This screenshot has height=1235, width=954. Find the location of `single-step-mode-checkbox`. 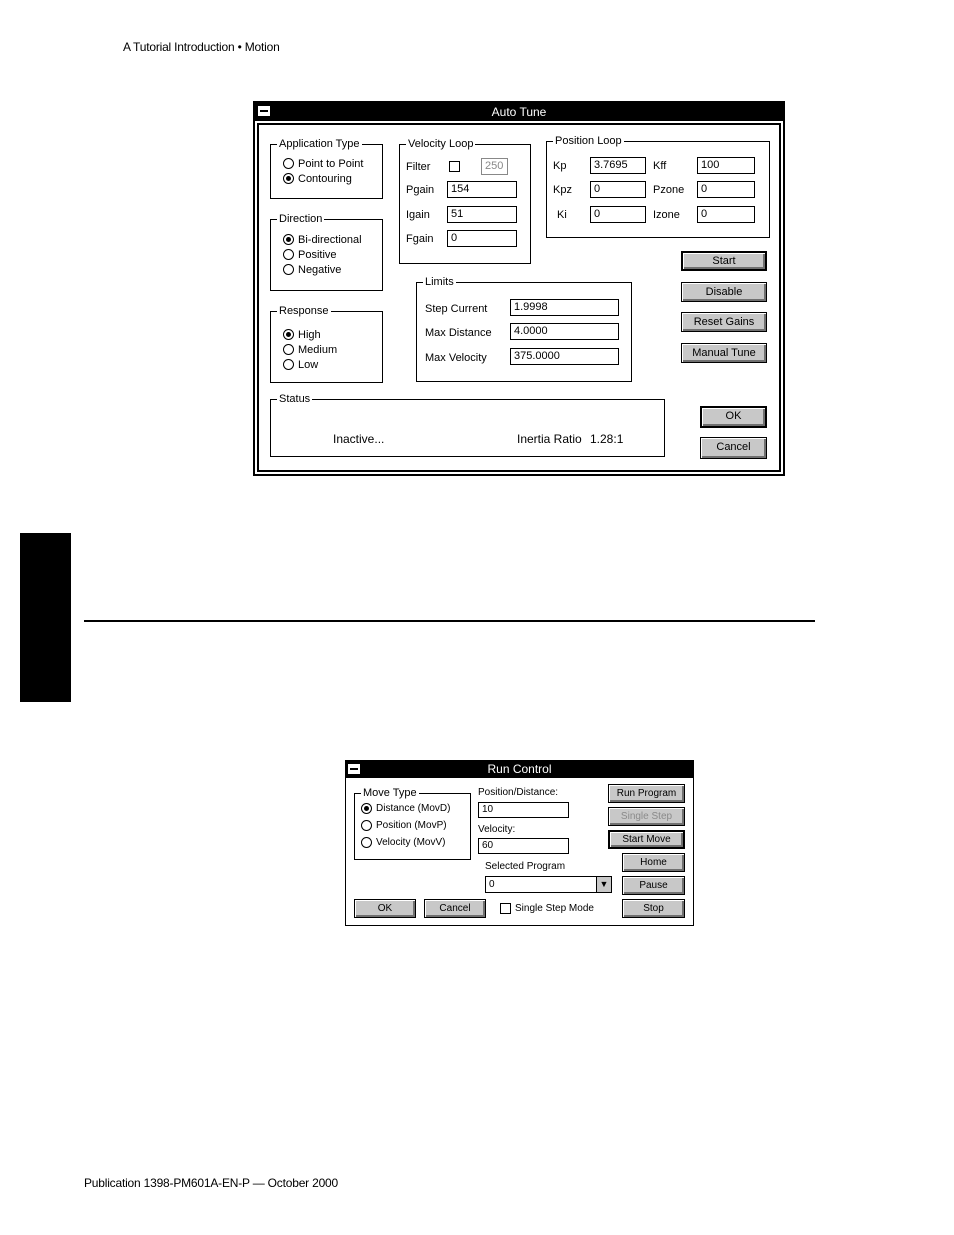

single-step-mode-checkbox is located at coordinates (505, 908).